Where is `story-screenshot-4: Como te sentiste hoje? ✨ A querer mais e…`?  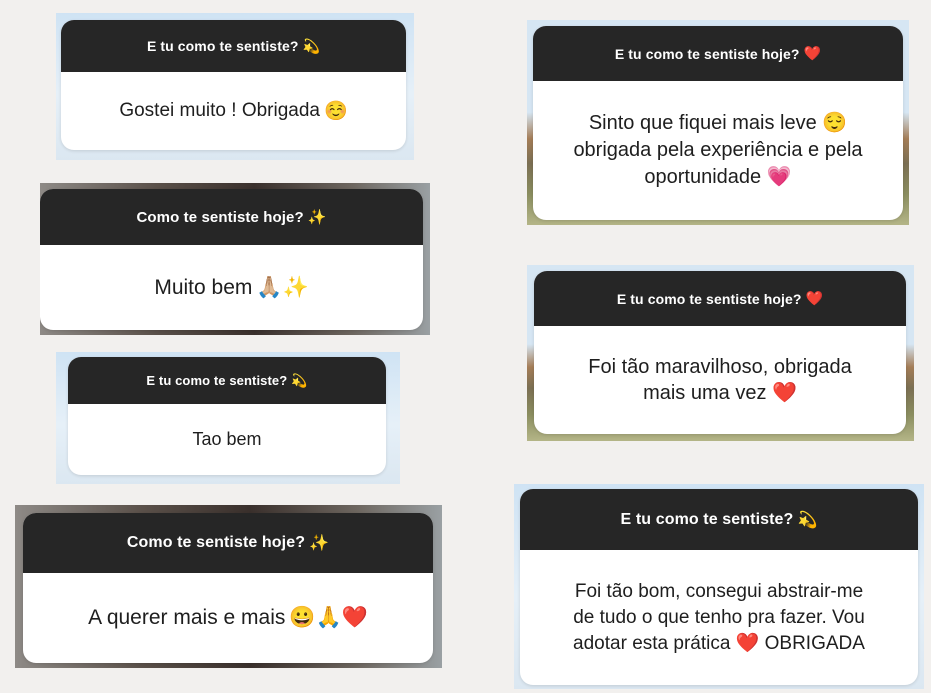
story-screenshot-4: Como te sentiste hoje? ✨ A querer mais e… is located at coordinates (228, 586).